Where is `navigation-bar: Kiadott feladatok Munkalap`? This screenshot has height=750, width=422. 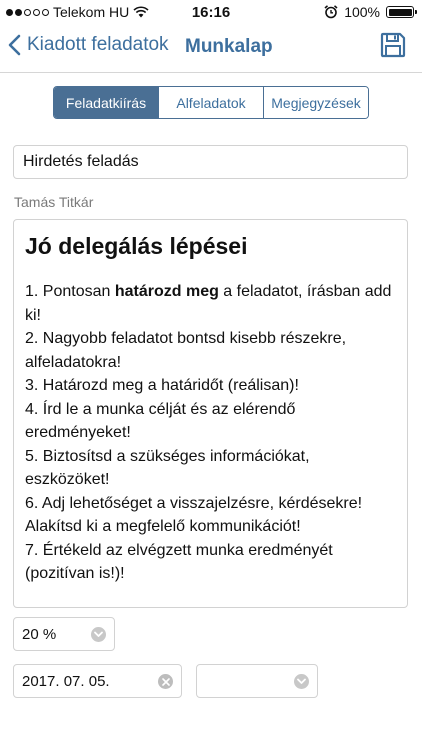
navigation-bar: Kiadott feladatok Munkalap is located at coordinates (211, 48).